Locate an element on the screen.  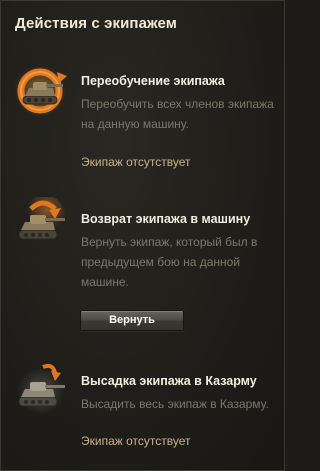
panel-title: Действия с экипажем is located at coordinates (96, 23).